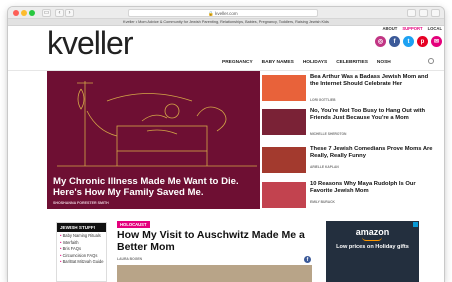 The height and width of the screenshot is (282, 452). Describe the element at coordinates (237, 62) in the screenshot. I see `nav-pregnancy: PREGNANCY` at that location.